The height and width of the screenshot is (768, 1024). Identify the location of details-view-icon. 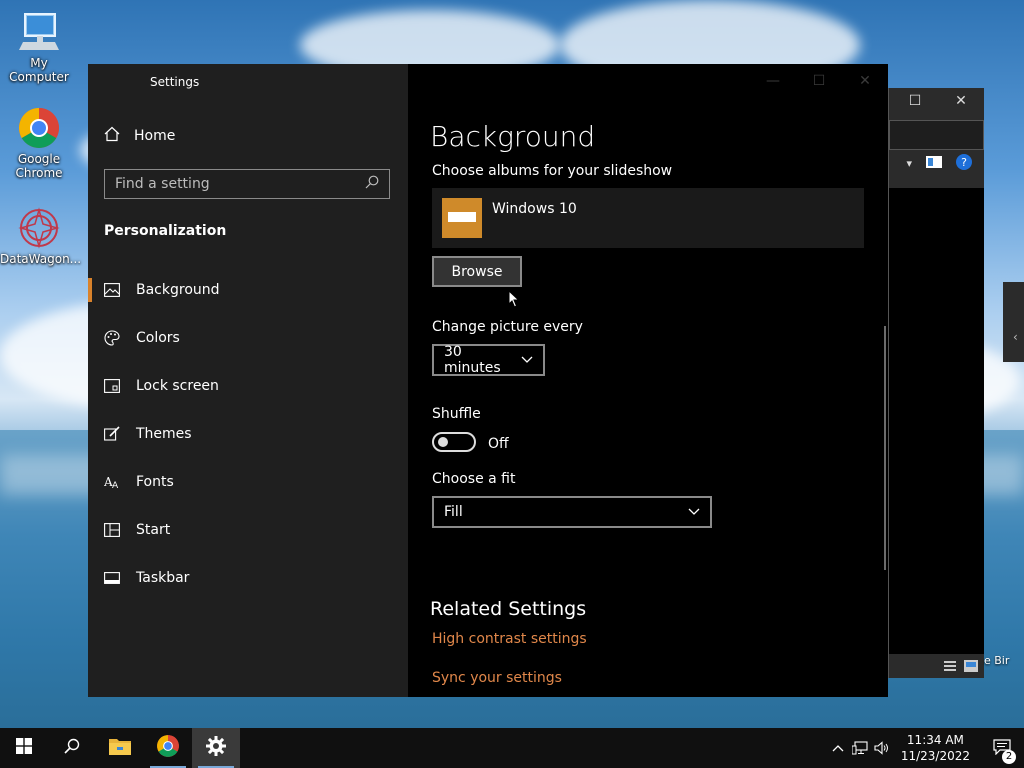
(950, 666).